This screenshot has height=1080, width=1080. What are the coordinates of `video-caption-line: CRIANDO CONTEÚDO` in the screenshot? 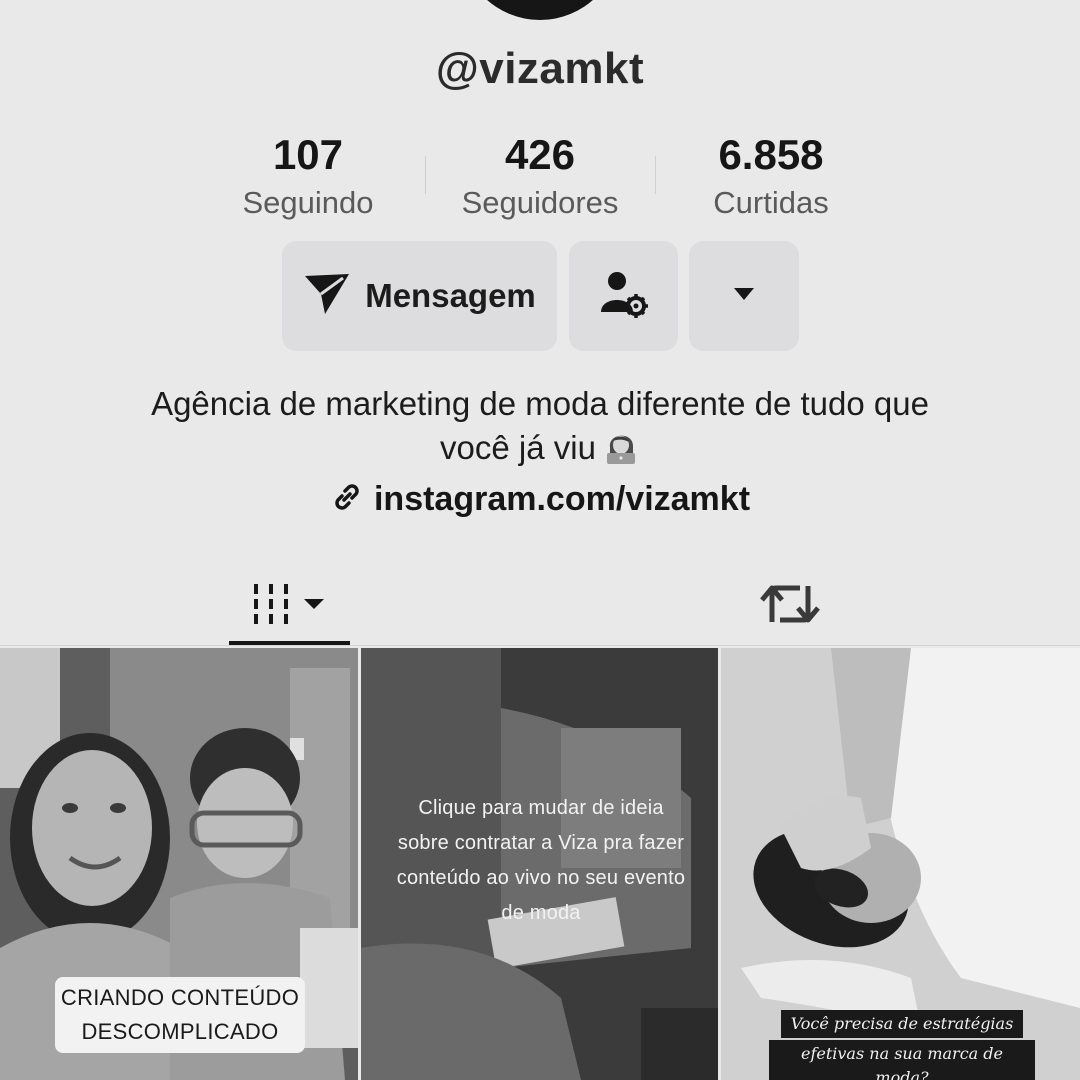 It's located at (180, 997).